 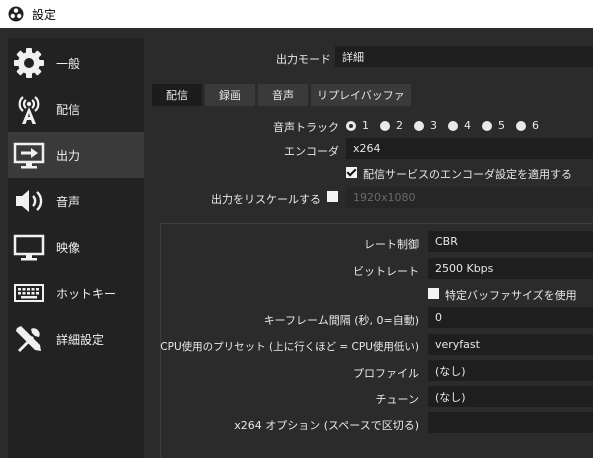 I want to click on radio-label: 3, so click(x=433, y=125).